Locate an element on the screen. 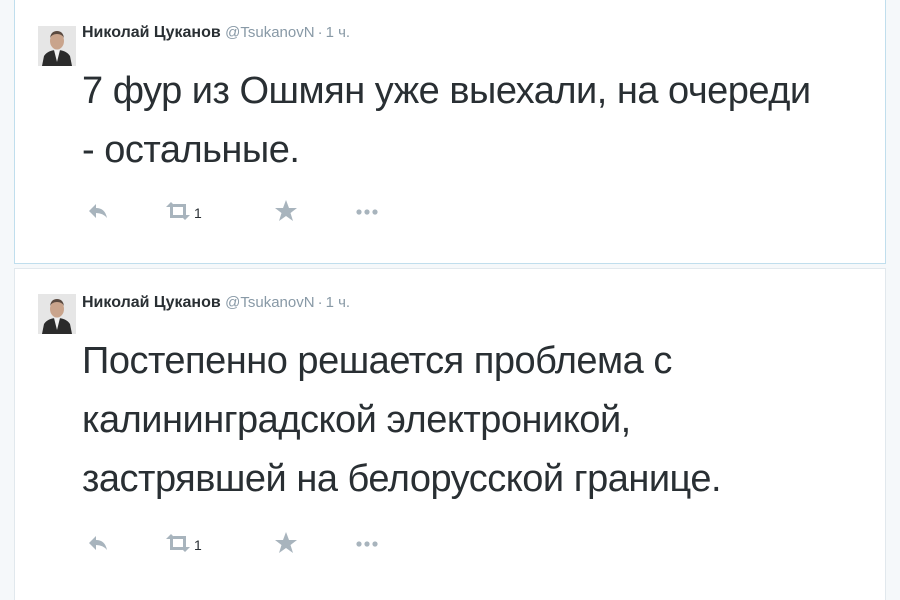 The width and height of the screenshot is (900, 600). tweet-text-line: калининградской электроникой, is located at coordinates (356, 420).